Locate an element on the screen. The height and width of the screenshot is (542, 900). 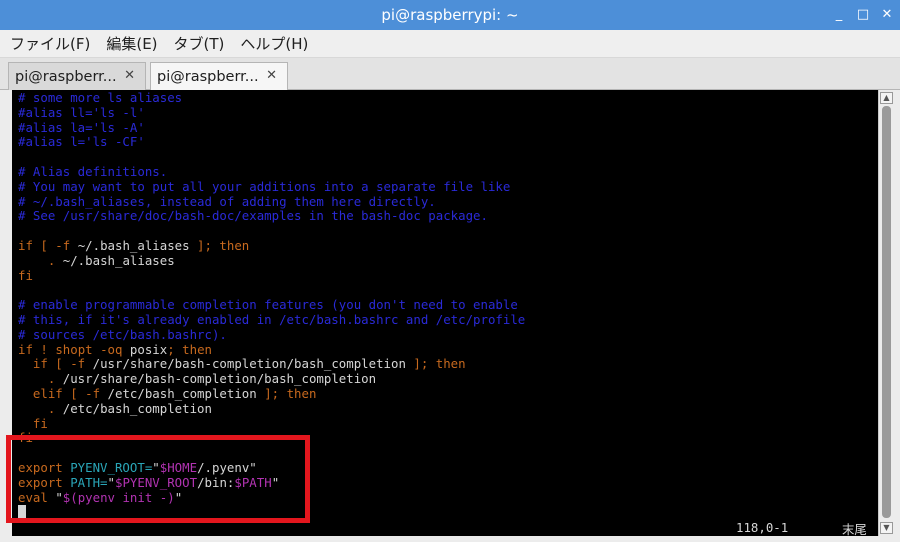
terminal-line: #alias l='ls -CF' is located at coordinates (81, 141).